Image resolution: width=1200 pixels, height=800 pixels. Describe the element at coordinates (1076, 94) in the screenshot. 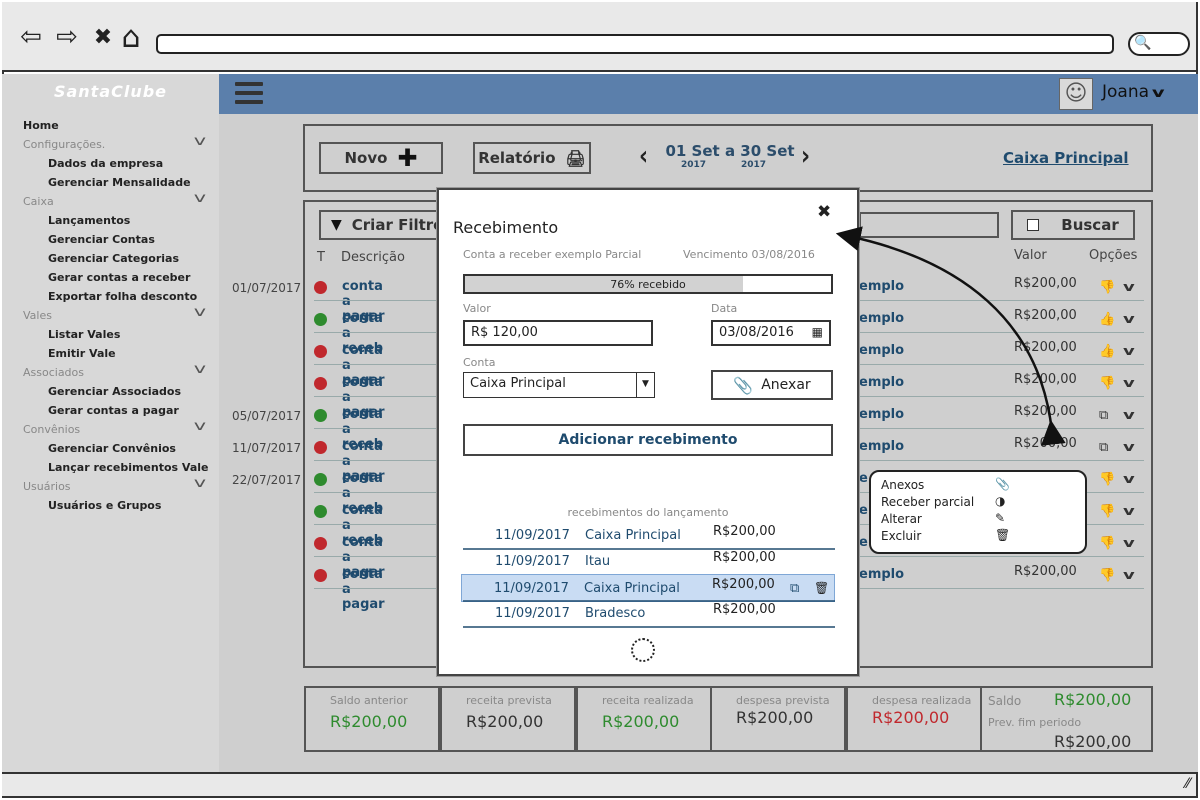

I see `avatar: ☺` at that location.